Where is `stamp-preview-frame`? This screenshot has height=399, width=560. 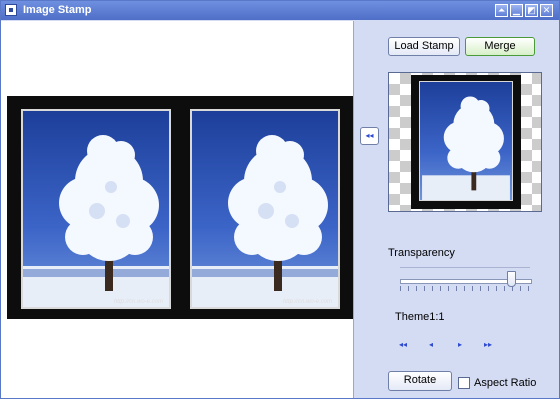
stamp-preview-frame is located at coordinates (466, 142).